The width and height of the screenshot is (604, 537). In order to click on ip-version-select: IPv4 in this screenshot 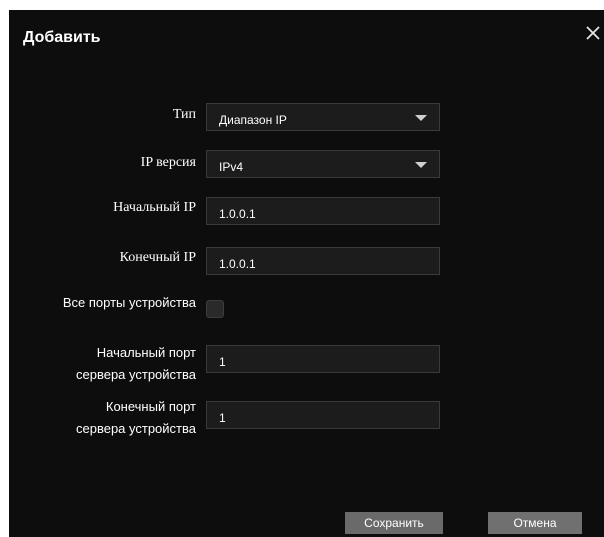, I will do `click(323, 164)`.